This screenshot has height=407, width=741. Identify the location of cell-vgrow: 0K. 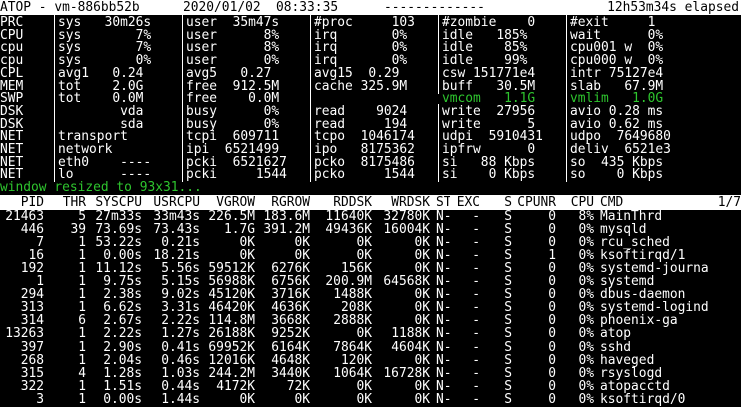
(247, 399).